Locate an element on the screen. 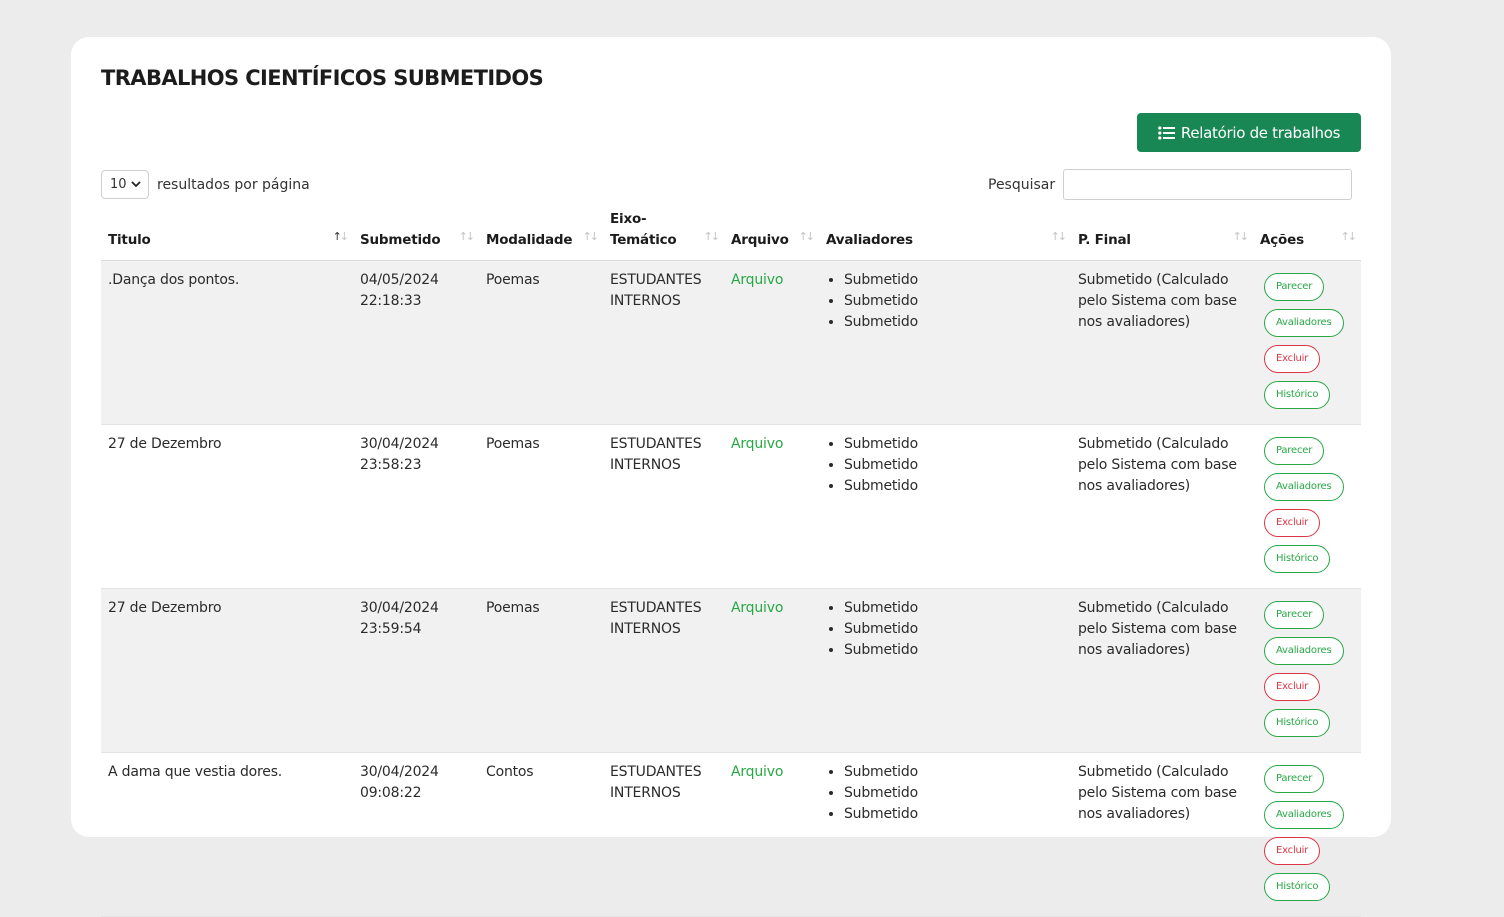  page-length-label: resultados por página is located at coordinates (233, 184).